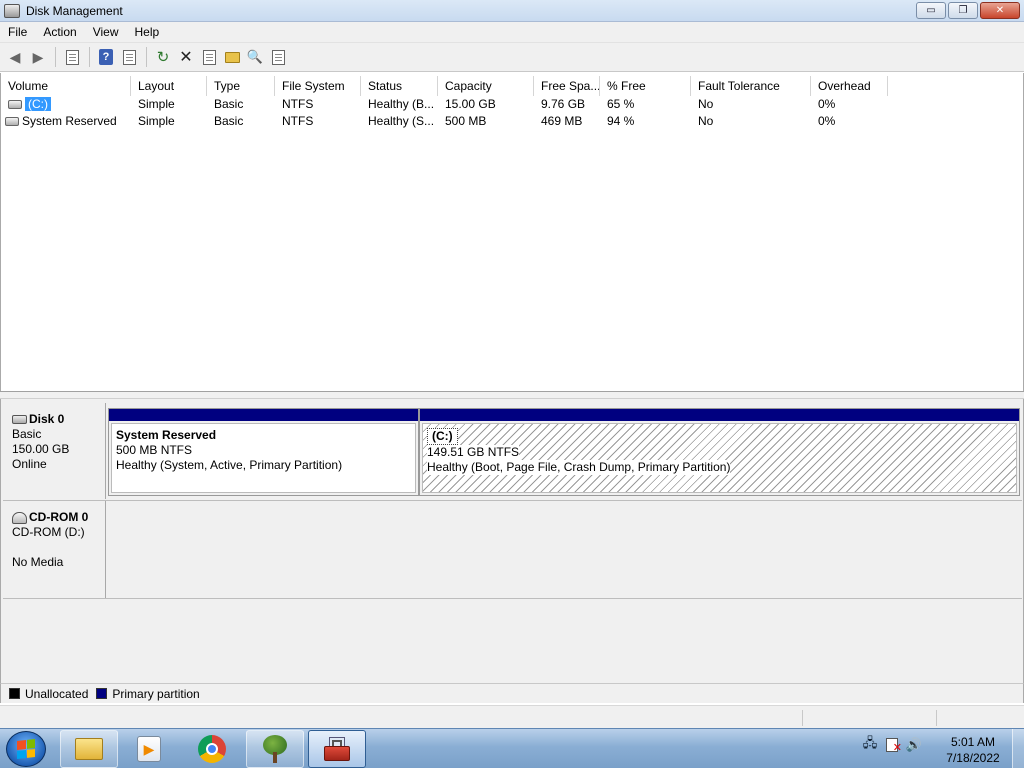 The width and height of the screenshot is (1024, 768). I want to click on system-tray: 🖧 ✕ 🔊, so click(892, 744).